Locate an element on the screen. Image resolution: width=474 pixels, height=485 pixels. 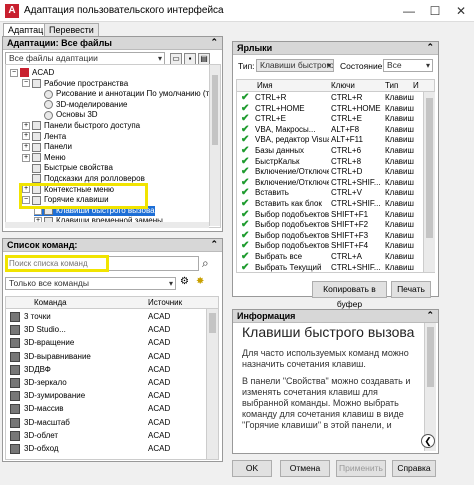
new-command-icon: ✸ is located at coordinates (200, 281).